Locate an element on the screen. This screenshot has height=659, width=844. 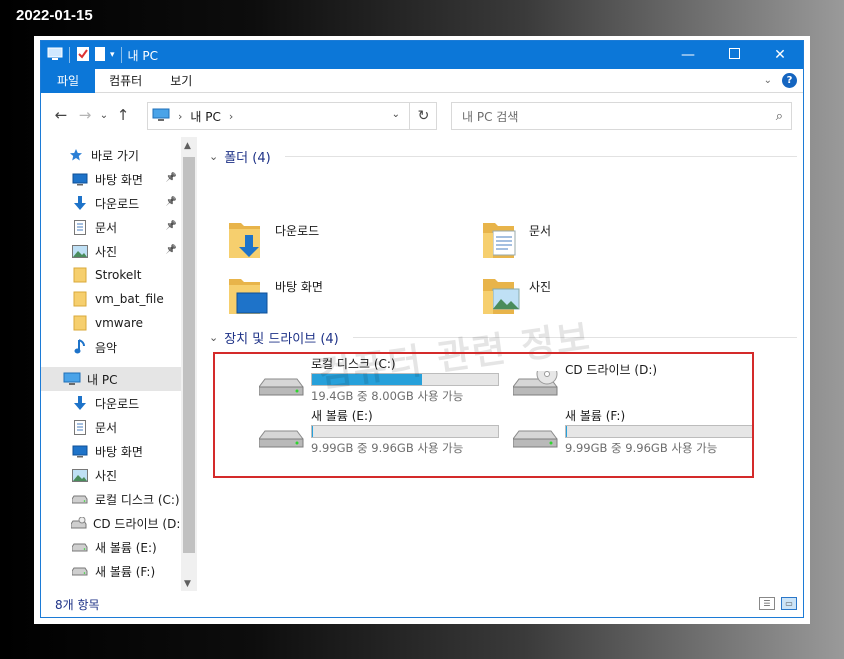
address-dropdown-icon: ⌄ is located at coordinates (396, 114).